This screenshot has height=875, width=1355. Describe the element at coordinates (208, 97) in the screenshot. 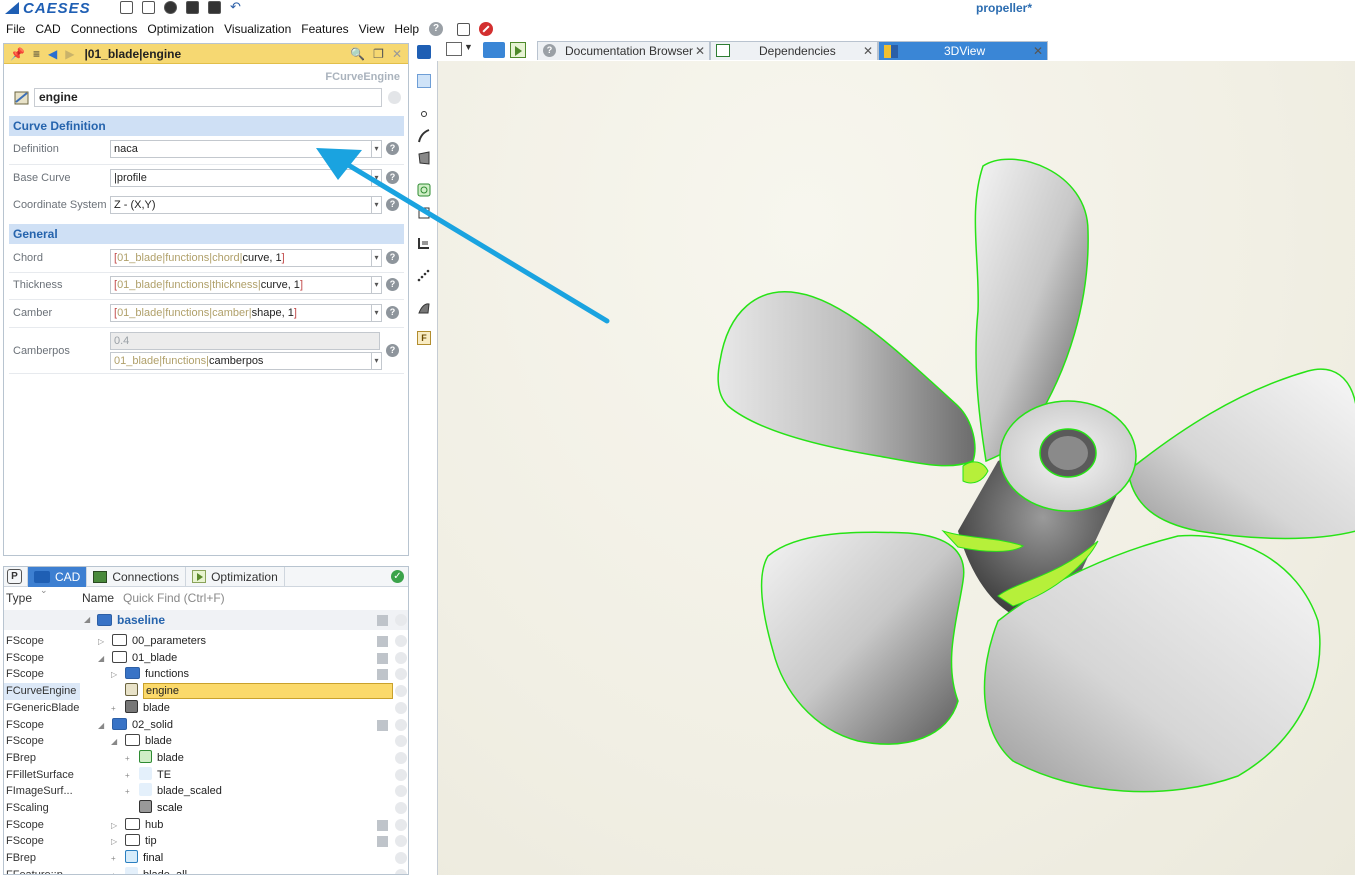

I see `name-field: engine` at that location.